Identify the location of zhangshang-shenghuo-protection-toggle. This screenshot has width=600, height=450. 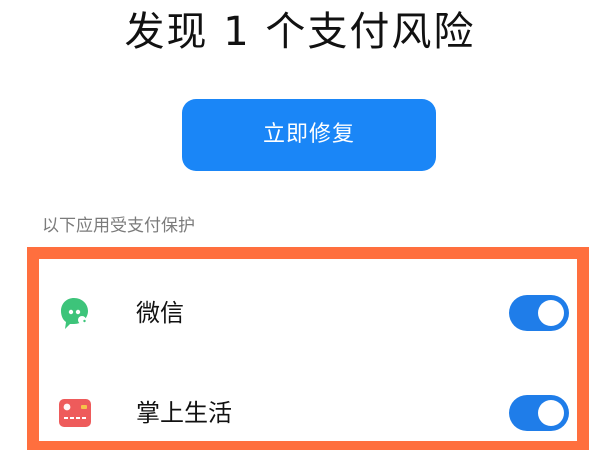
(539, 413).